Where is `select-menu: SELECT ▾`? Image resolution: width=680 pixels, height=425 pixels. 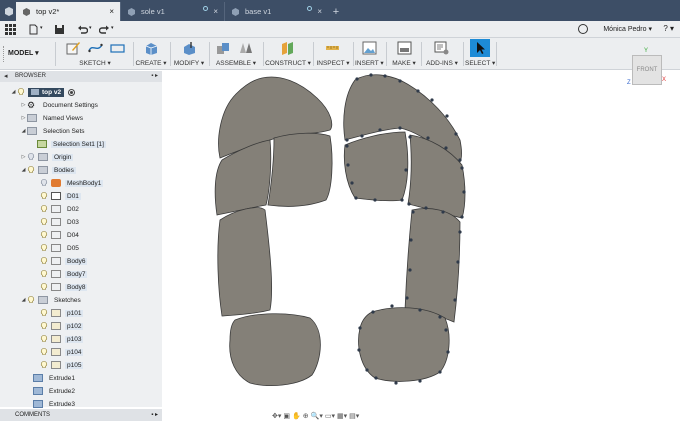 select-menu: SELECT ▾ is located at coordinates (480, 63).